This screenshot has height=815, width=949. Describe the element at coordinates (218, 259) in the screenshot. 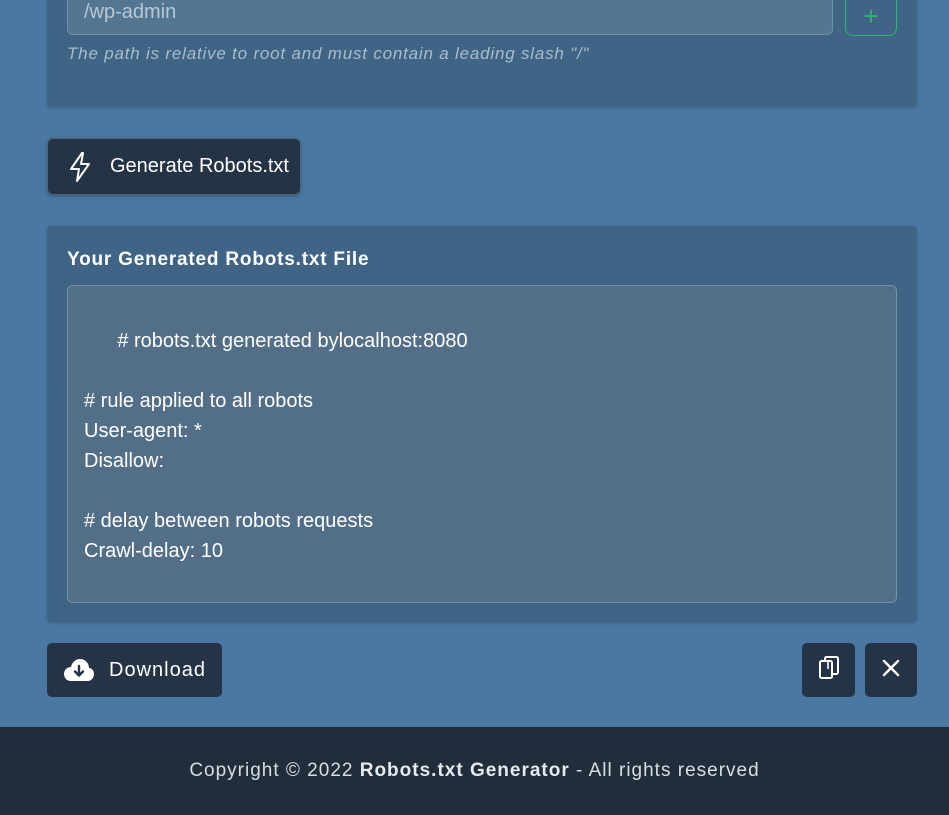

I see `generated-file-title: Your Generated Robots.txt File` at that location.